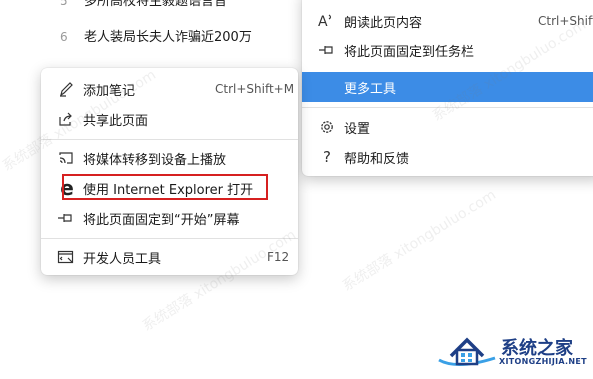  I want to click on menu-item-help: ? 帮助和反馈, so click(447, 157).